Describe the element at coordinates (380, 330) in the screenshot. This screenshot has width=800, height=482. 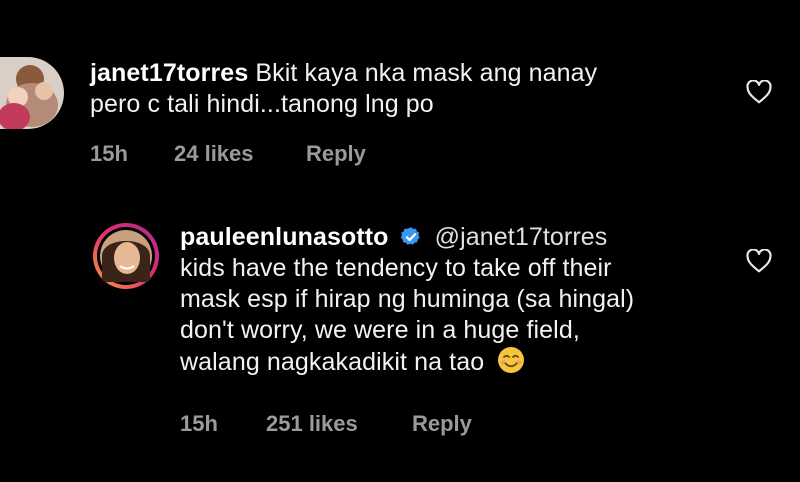
I see `comment-text-line: don't worry, we were in a huge field,` at that location.